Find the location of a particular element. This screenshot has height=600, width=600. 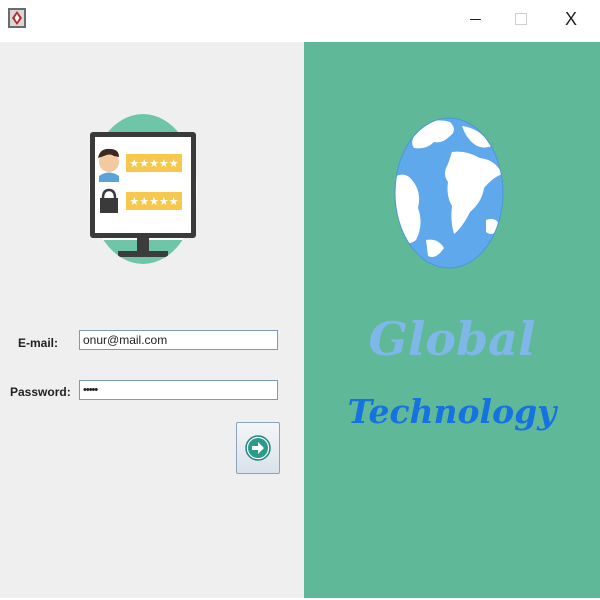

maximize-icon is located at coordinates (521, 19).